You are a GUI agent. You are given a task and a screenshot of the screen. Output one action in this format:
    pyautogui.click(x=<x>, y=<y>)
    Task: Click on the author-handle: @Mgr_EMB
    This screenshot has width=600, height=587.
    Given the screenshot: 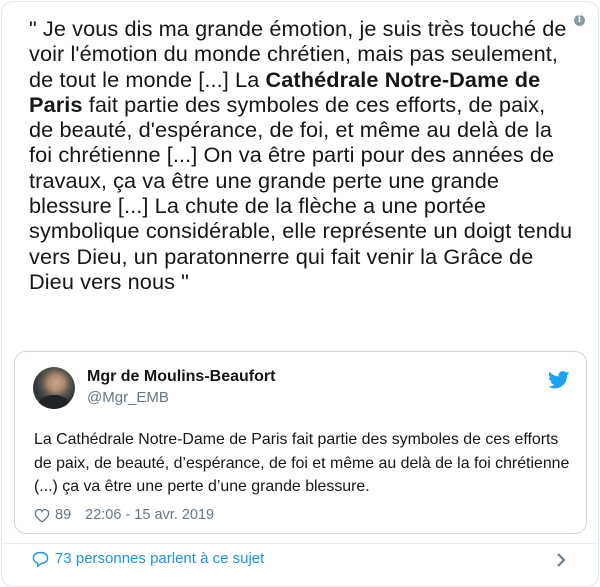 What is the action you would take?
    pyautogui.click(x=128, y=397)
    